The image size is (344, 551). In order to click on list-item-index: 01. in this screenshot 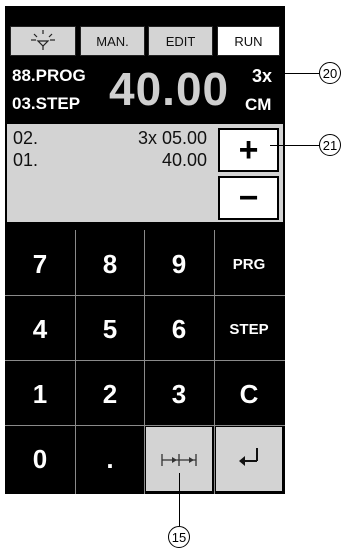, I will do `click(26, 160)`.